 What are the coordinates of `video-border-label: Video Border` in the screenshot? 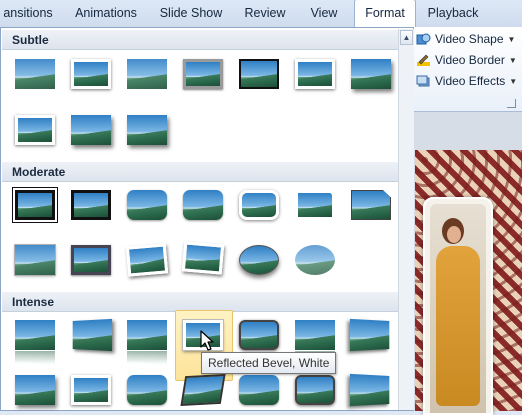 It's located at (470, 60).